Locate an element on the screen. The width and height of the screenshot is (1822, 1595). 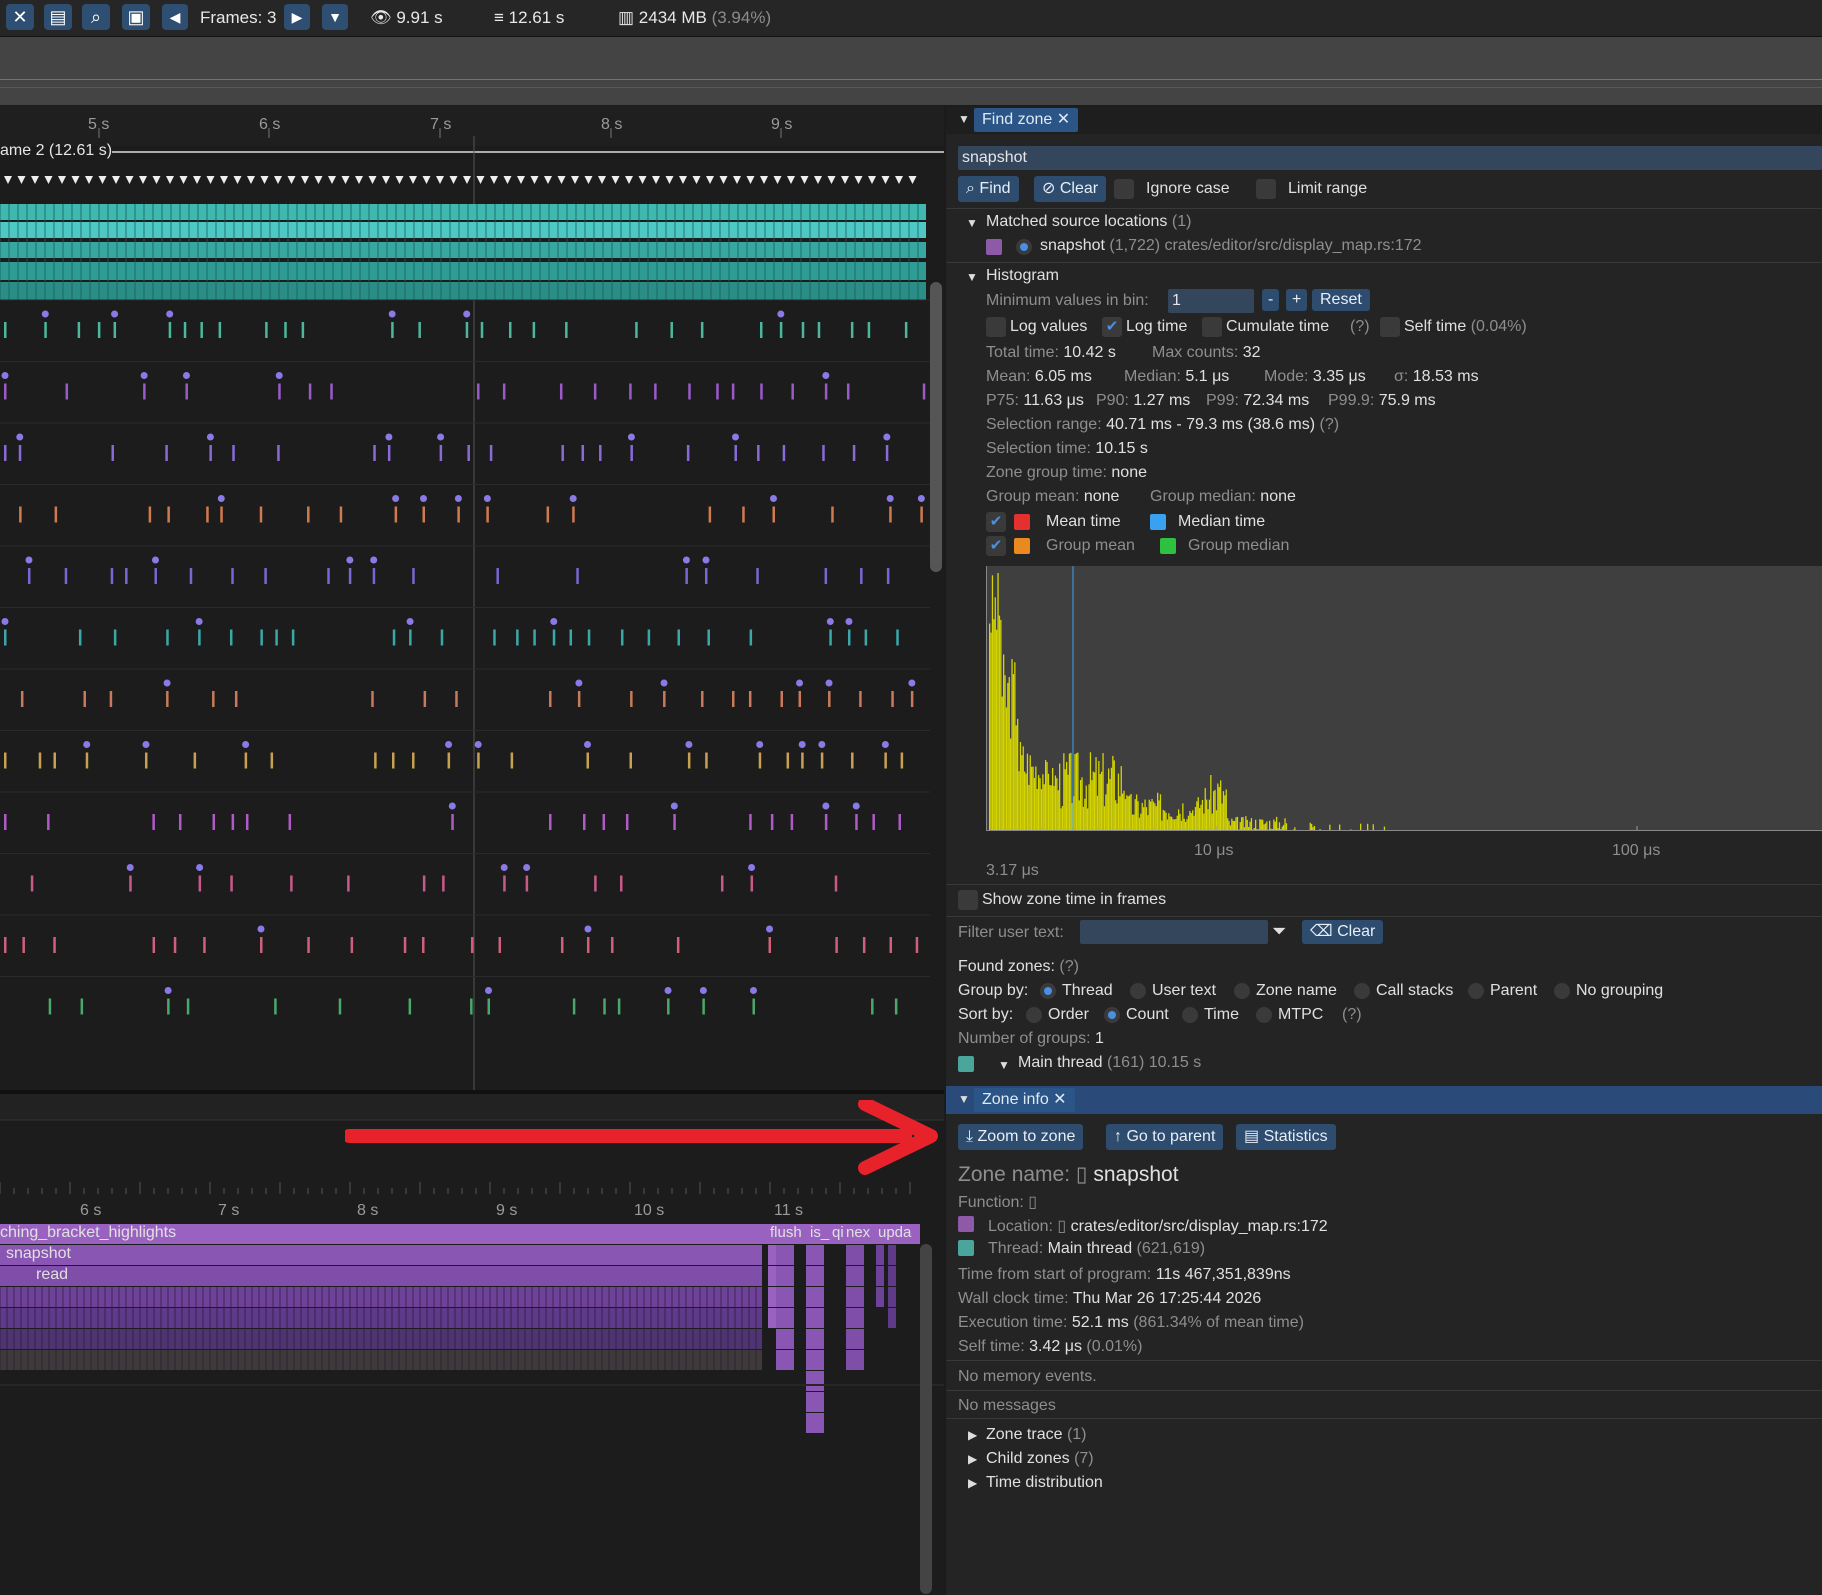
database-icon: ≡ is located at coordinates (499, 17).